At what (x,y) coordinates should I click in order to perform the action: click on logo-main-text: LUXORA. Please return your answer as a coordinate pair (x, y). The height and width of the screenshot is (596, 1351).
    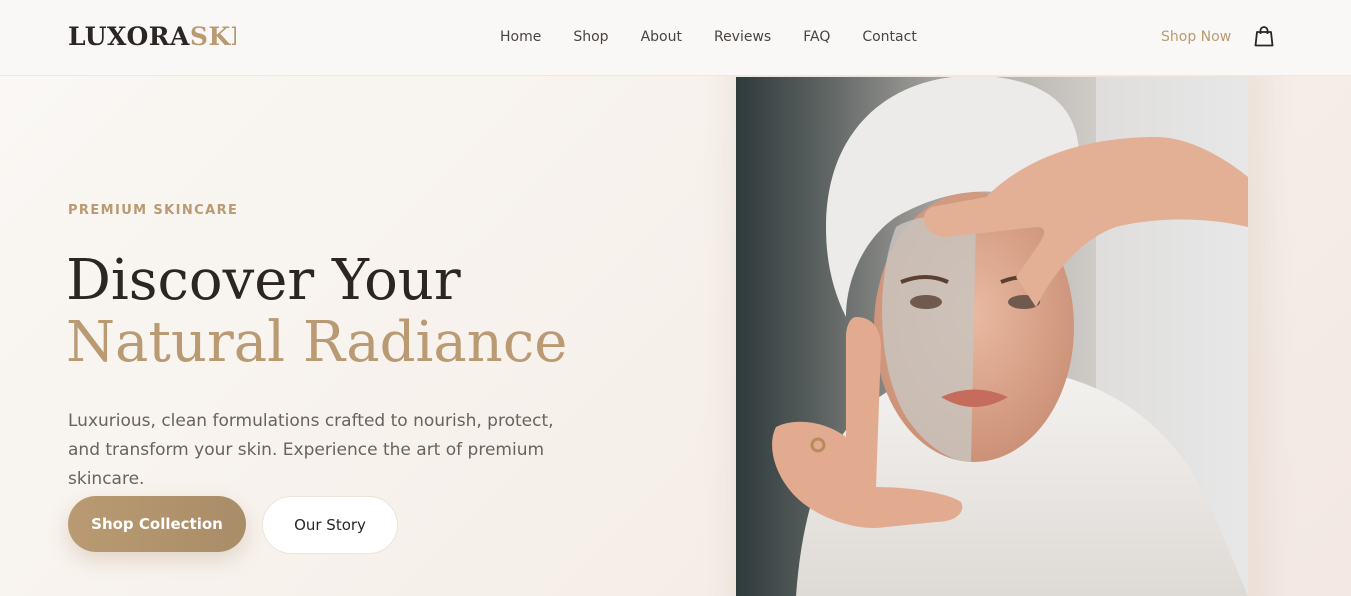
    Looking at the image, I should click on (129, 36).